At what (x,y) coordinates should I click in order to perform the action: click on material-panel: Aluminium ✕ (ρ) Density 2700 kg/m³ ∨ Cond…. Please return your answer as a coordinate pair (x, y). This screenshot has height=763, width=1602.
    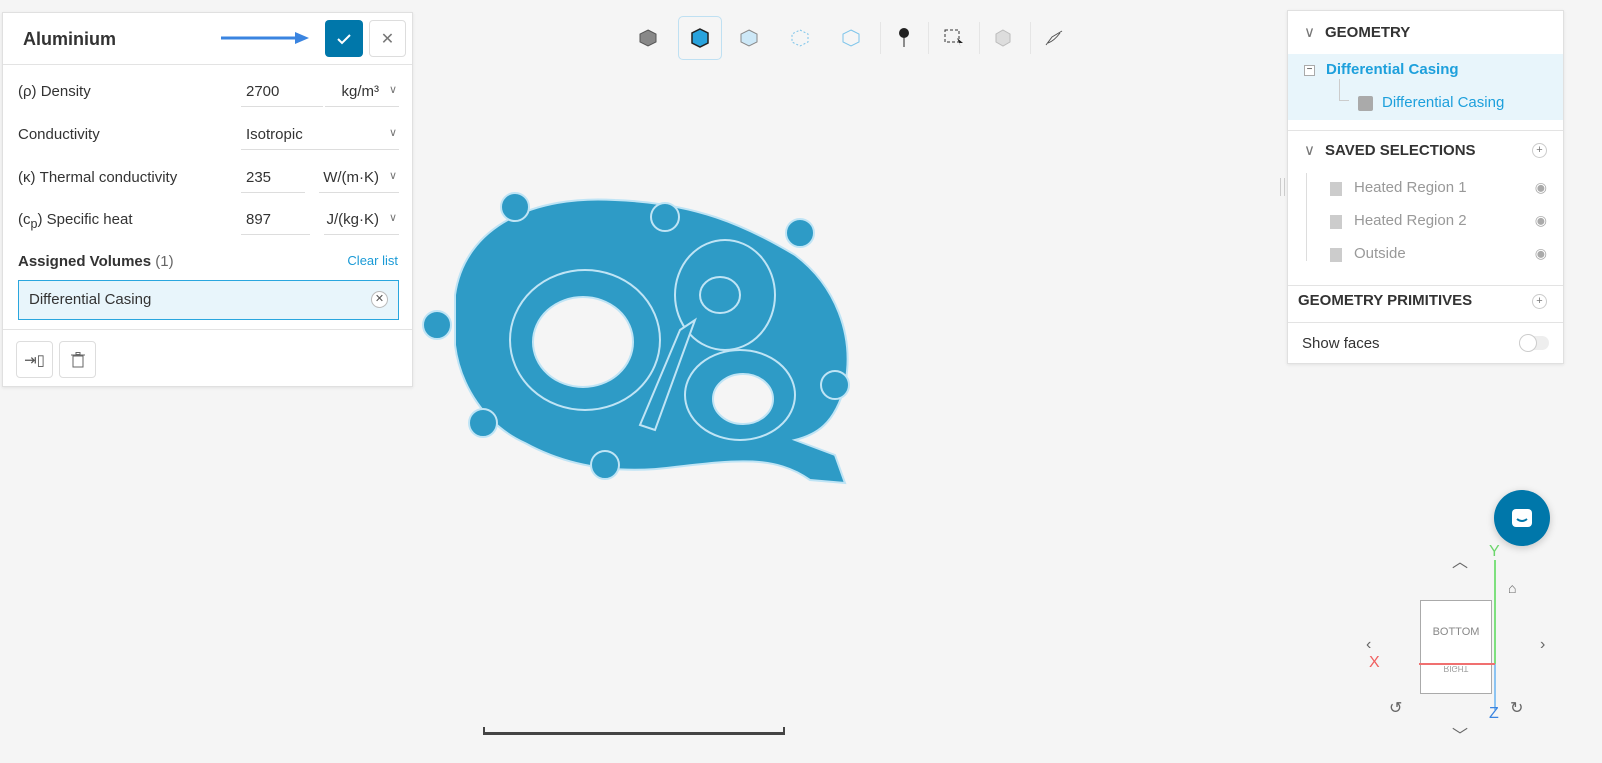
    Looking at the image, I should click on (207, 199).